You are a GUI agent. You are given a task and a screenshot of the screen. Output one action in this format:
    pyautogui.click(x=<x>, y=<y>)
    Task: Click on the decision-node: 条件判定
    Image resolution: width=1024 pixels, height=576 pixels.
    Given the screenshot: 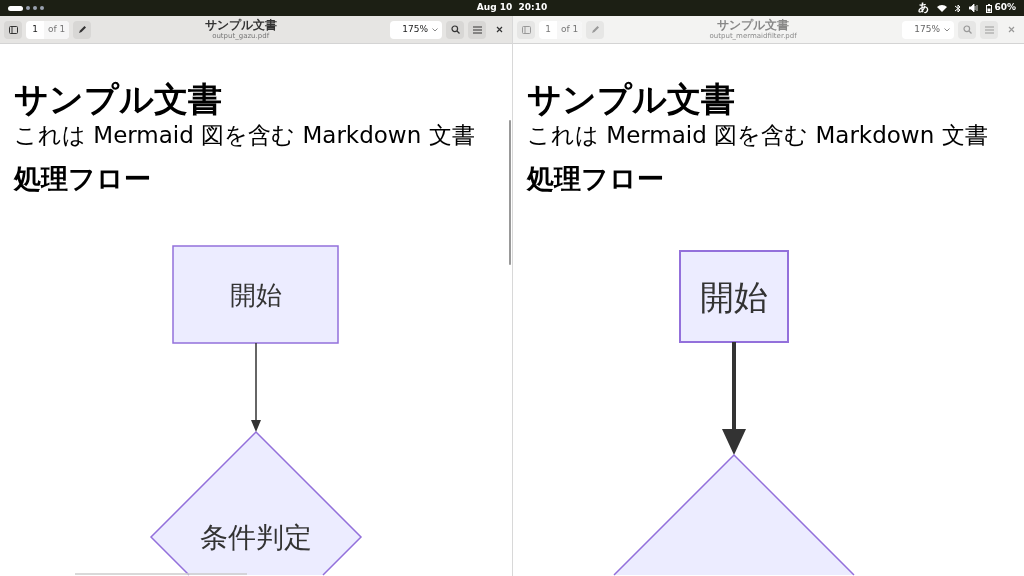 What is the action you would take?
    pyautogui.click(x=256, y=503)
    